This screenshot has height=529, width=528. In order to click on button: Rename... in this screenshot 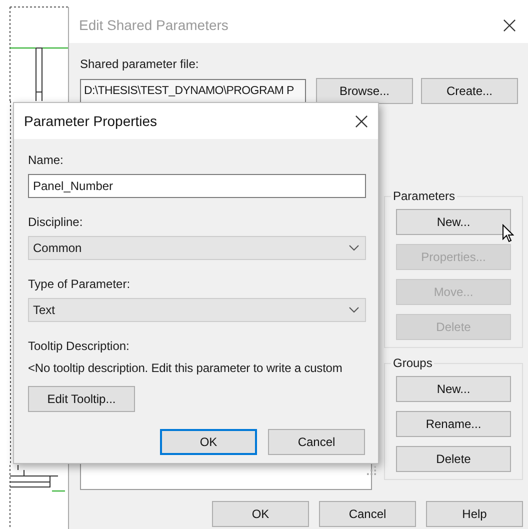, I will do `click(453, 424)`.